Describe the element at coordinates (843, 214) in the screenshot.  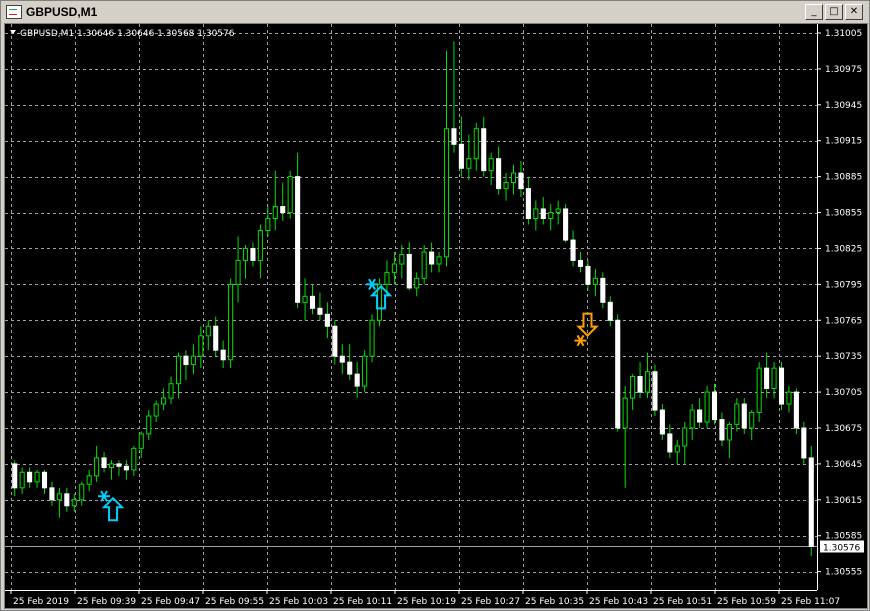
I see `price-tick-label: 1.30855` at that location.